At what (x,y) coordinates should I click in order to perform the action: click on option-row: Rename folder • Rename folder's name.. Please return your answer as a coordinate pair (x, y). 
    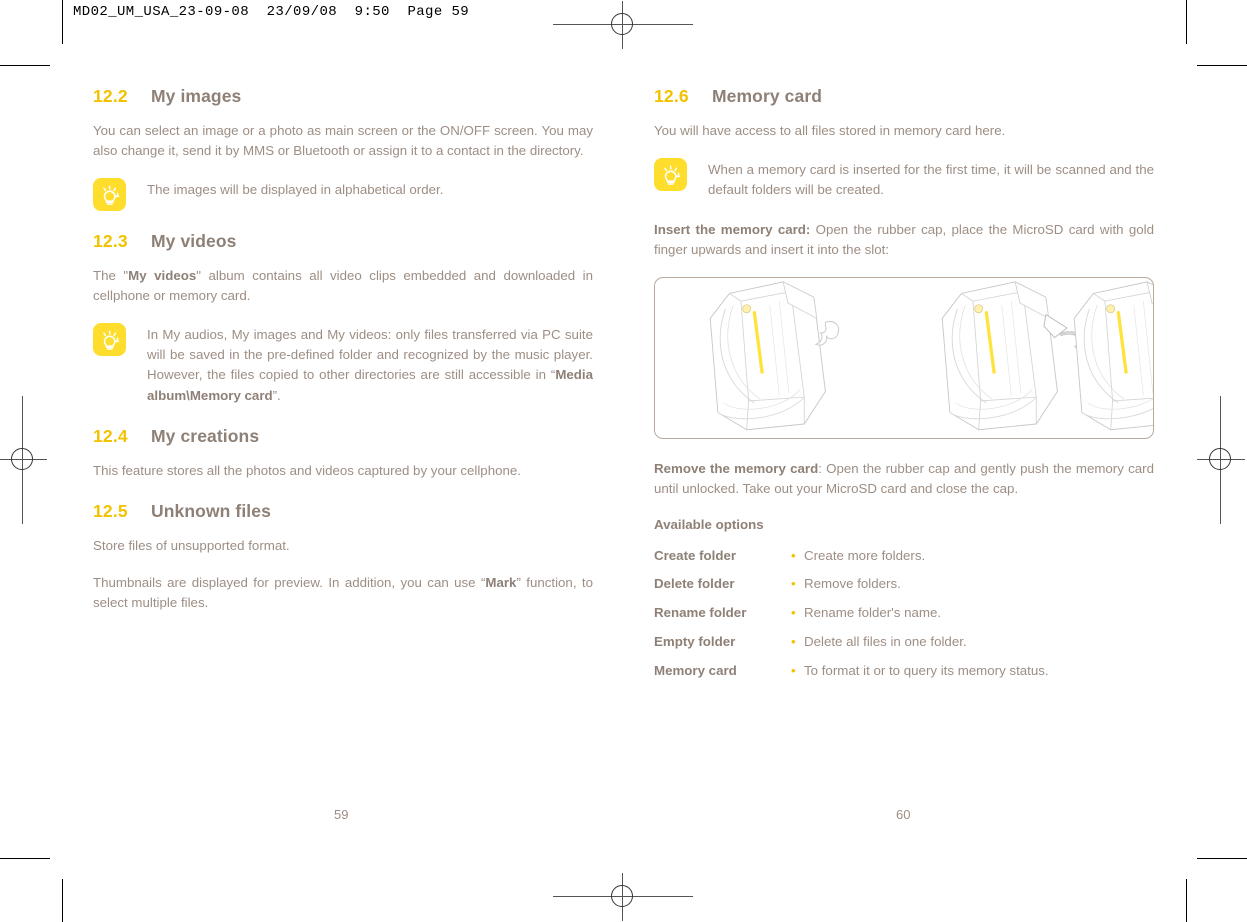
    Looking at the image, I should click on (904, 613).